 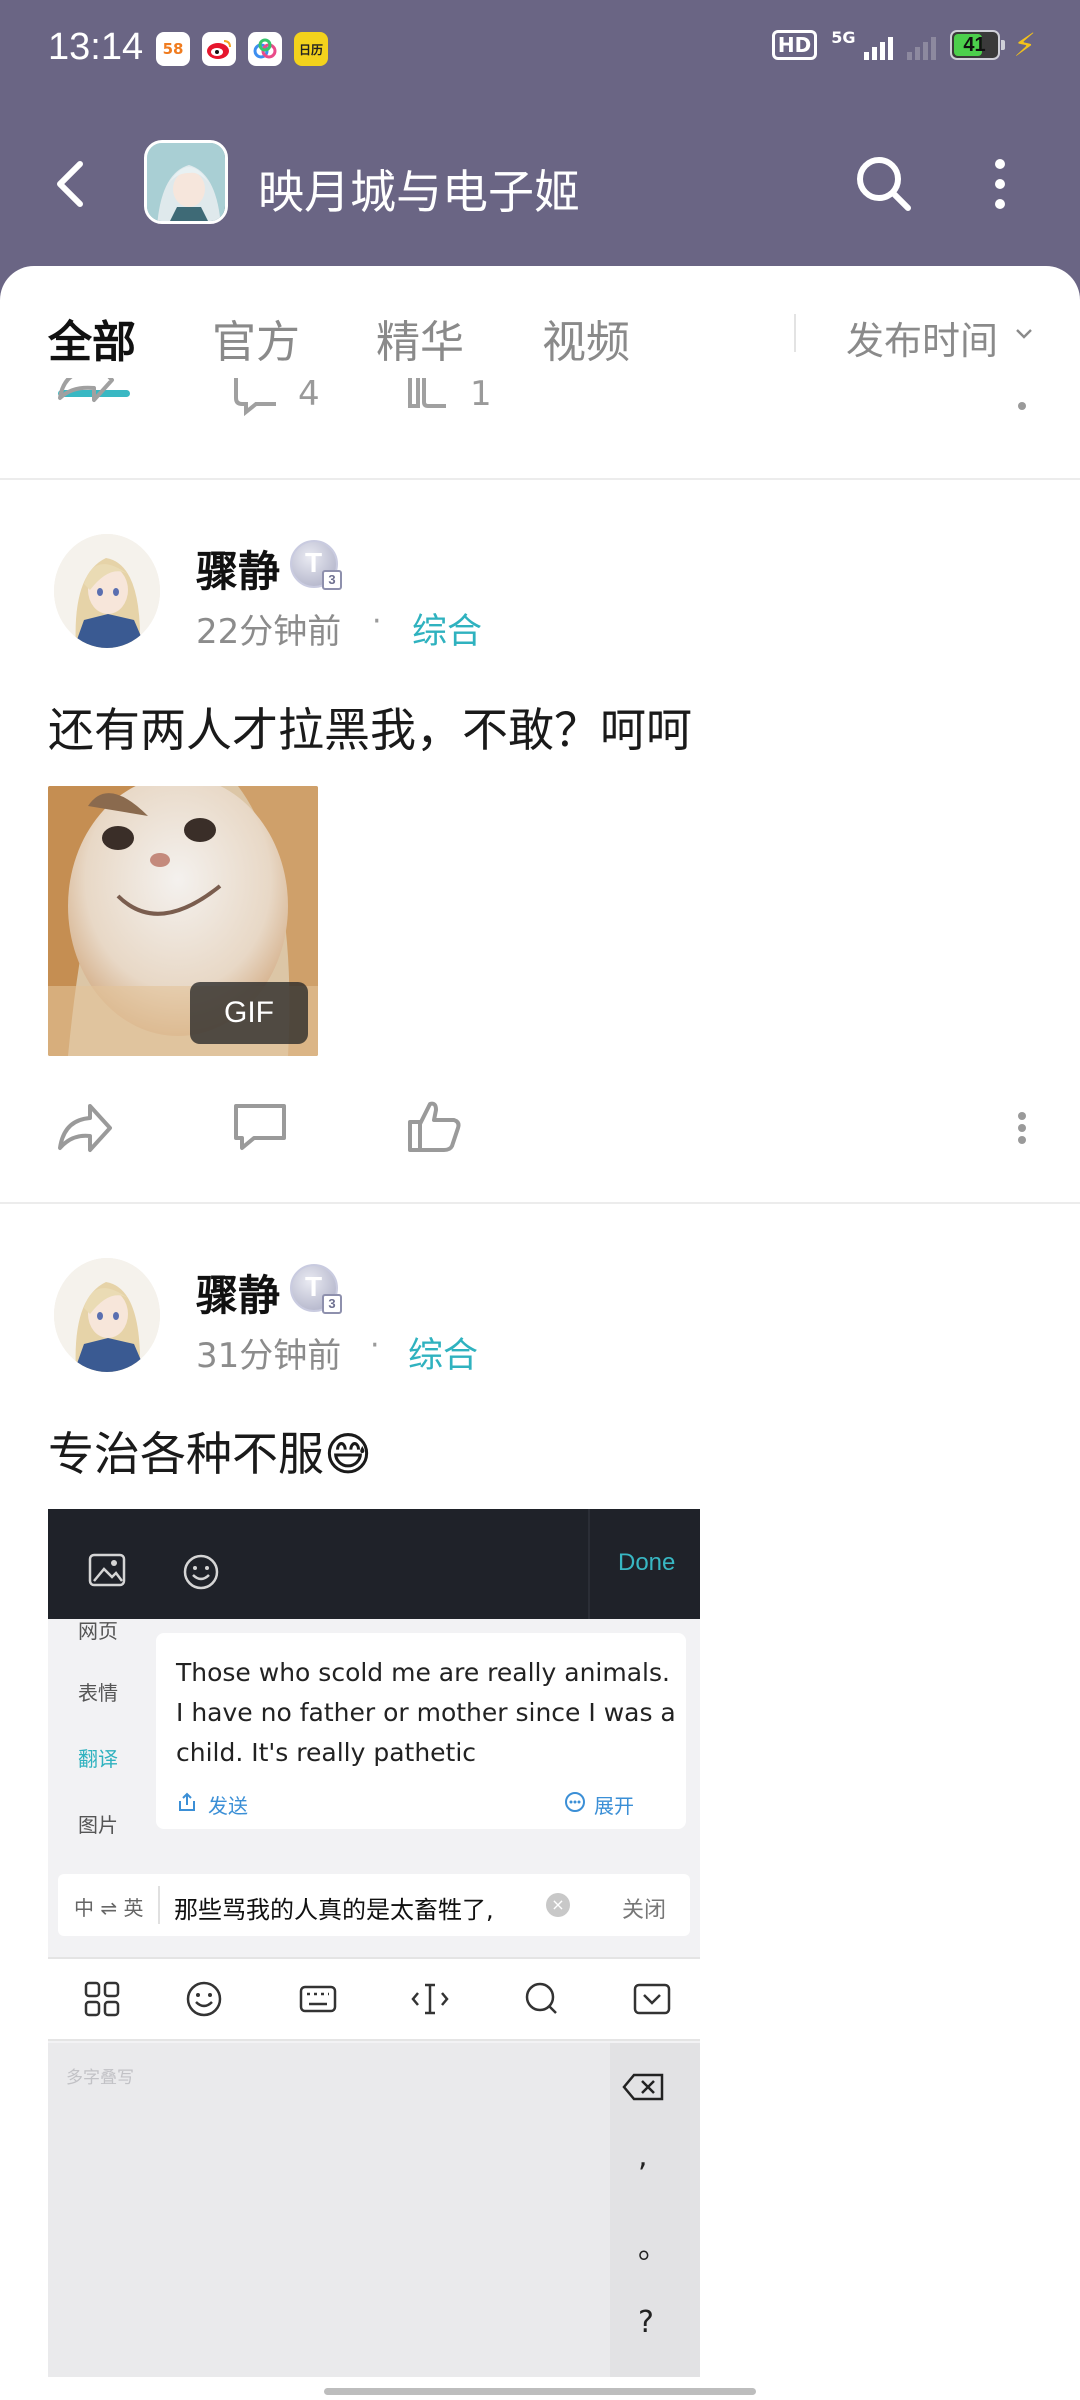 What do you see at coordinates (92, 338) in the screenshot?
I see `tab-all: 全部` at bounding box center [92, 338].